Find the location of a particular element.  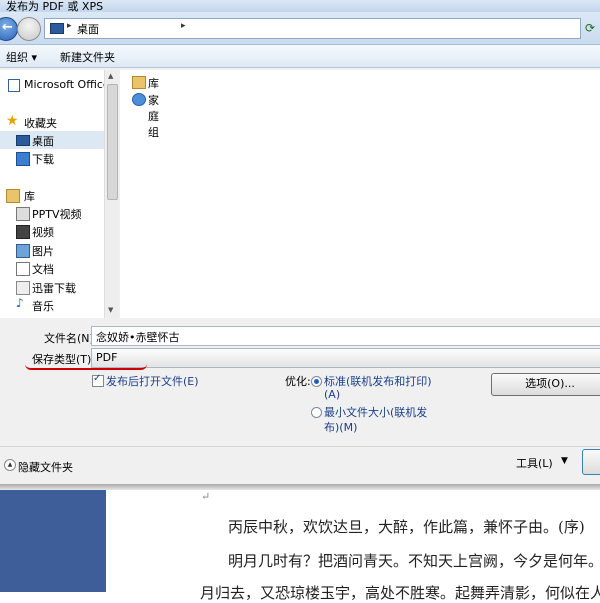

open-after-publish-label: 发布后打开文件(E) is located at coordinates (152, 381).